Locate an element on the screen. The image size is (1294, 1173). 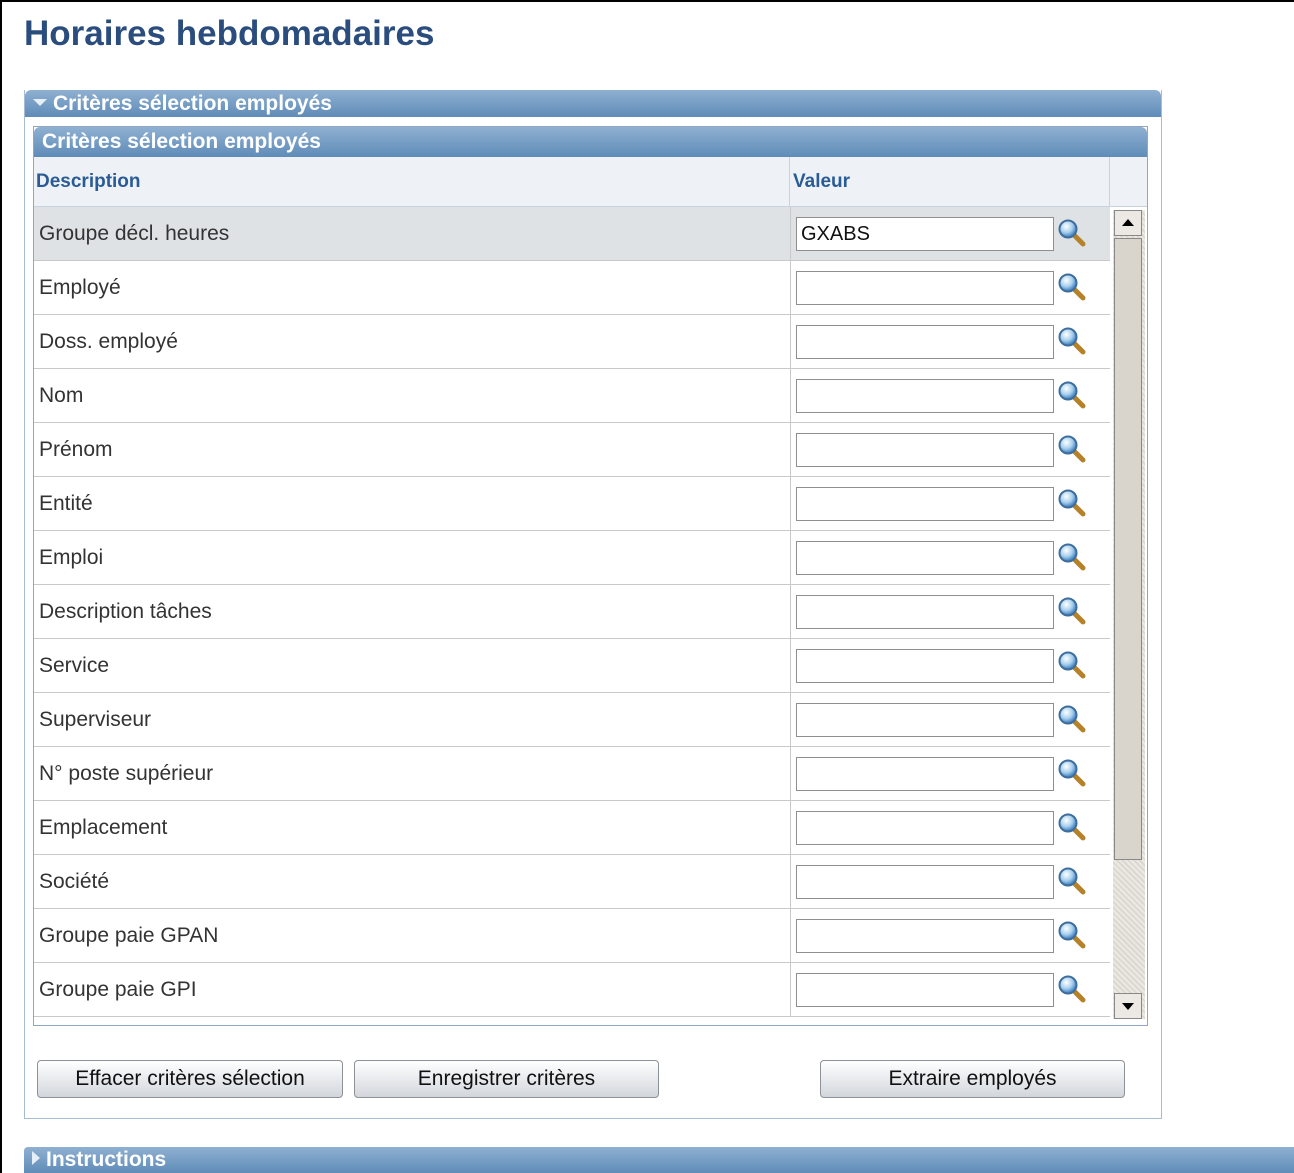
page-title: Horaires hebdomadaires is located at coordinates (229, 33).